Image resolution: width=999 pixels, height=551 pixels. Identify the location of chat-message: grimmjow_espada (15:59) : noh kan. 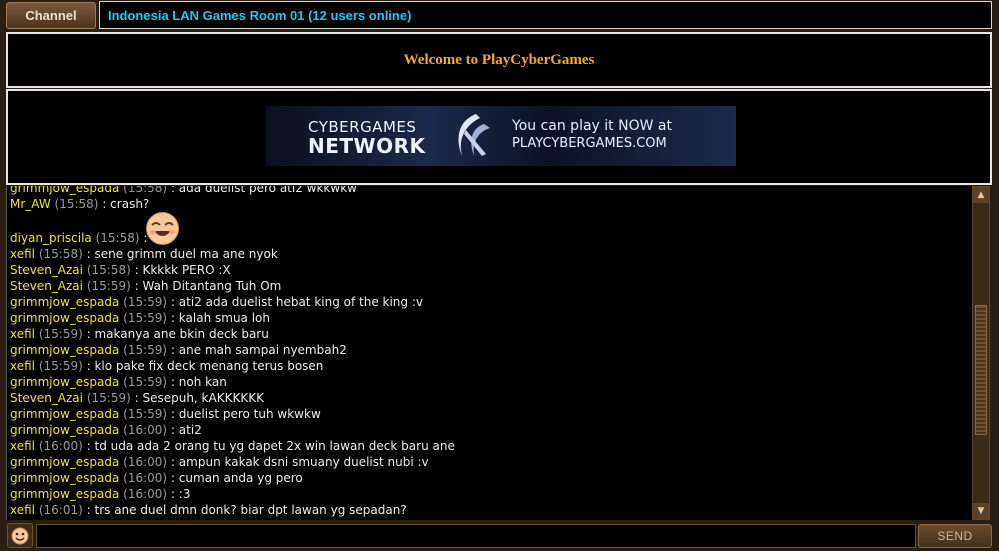
(118, 383).